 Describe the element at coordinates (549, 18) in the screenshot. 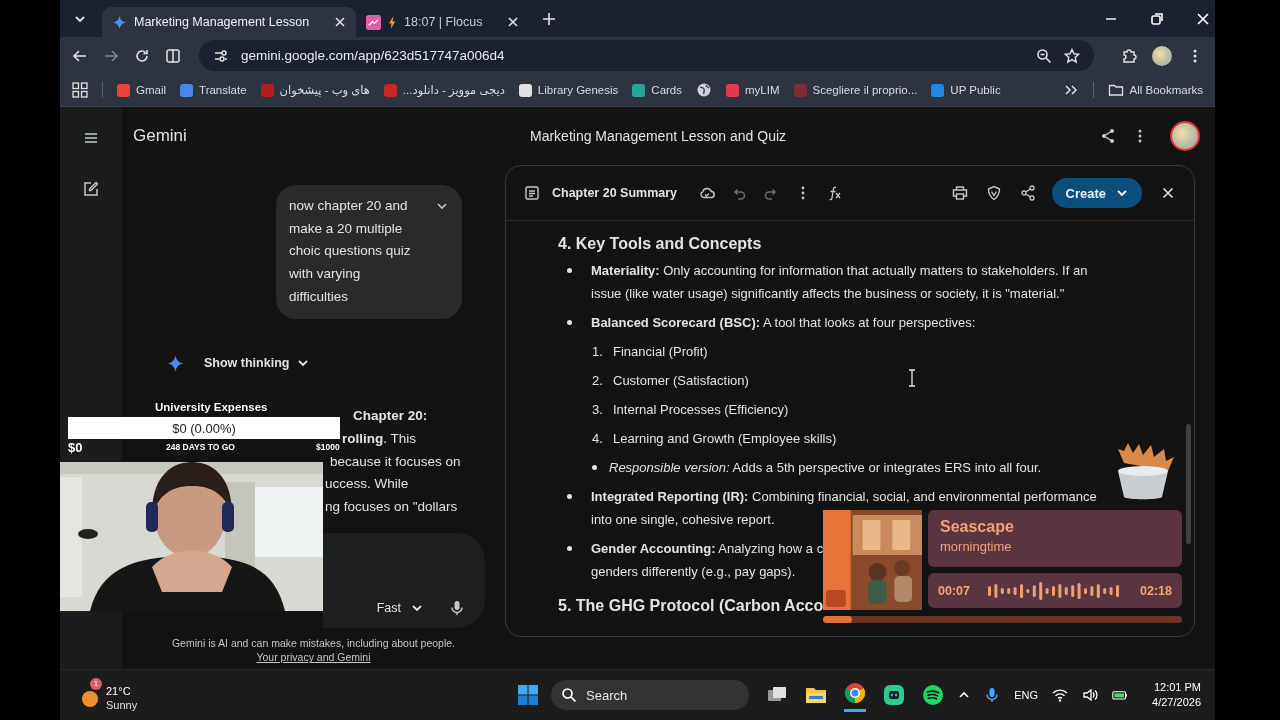

I see `new-tab-icon` at that location.